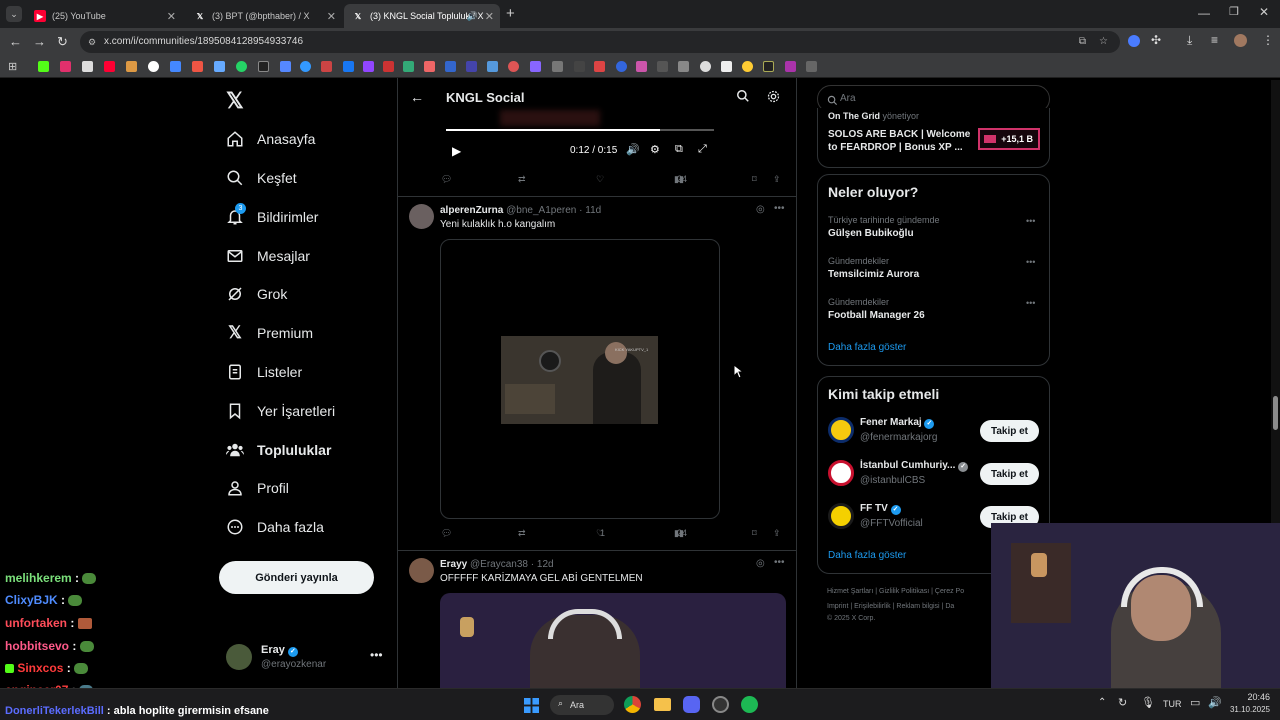 This screenshot has height=720, width=1280. I want to click on reply-icon: 💬︎, so click(446, 533).